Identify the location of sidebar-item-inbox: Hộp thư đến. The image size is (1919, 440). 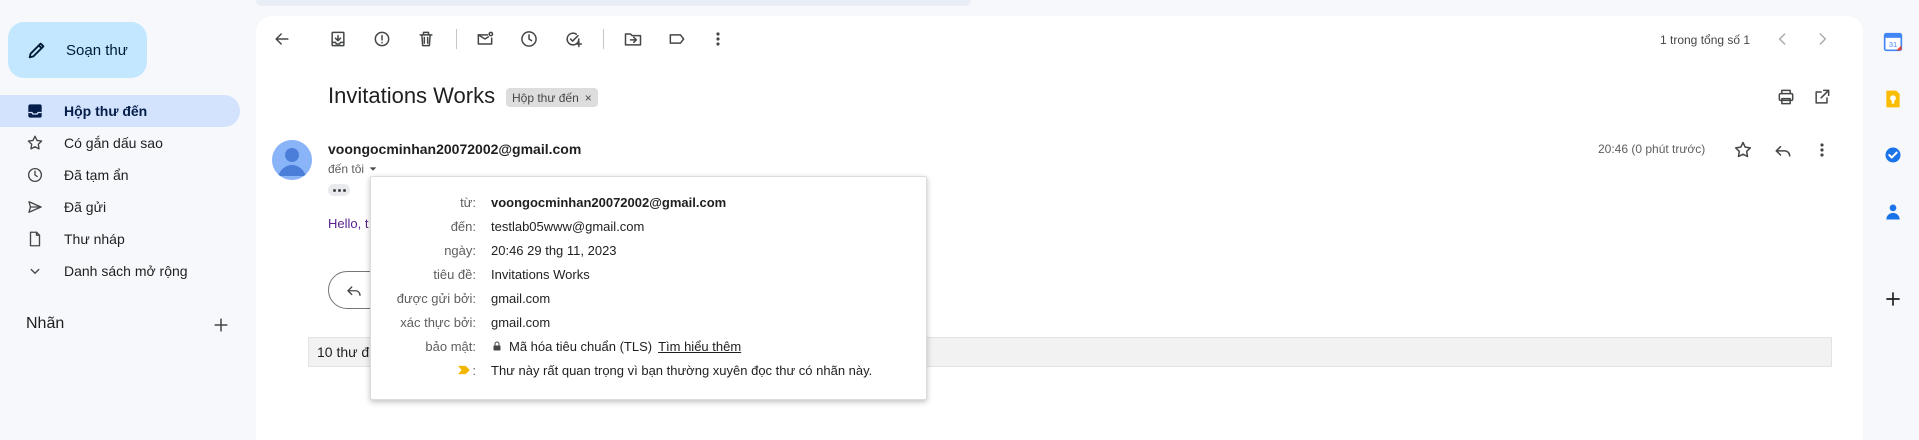
(120, 111).